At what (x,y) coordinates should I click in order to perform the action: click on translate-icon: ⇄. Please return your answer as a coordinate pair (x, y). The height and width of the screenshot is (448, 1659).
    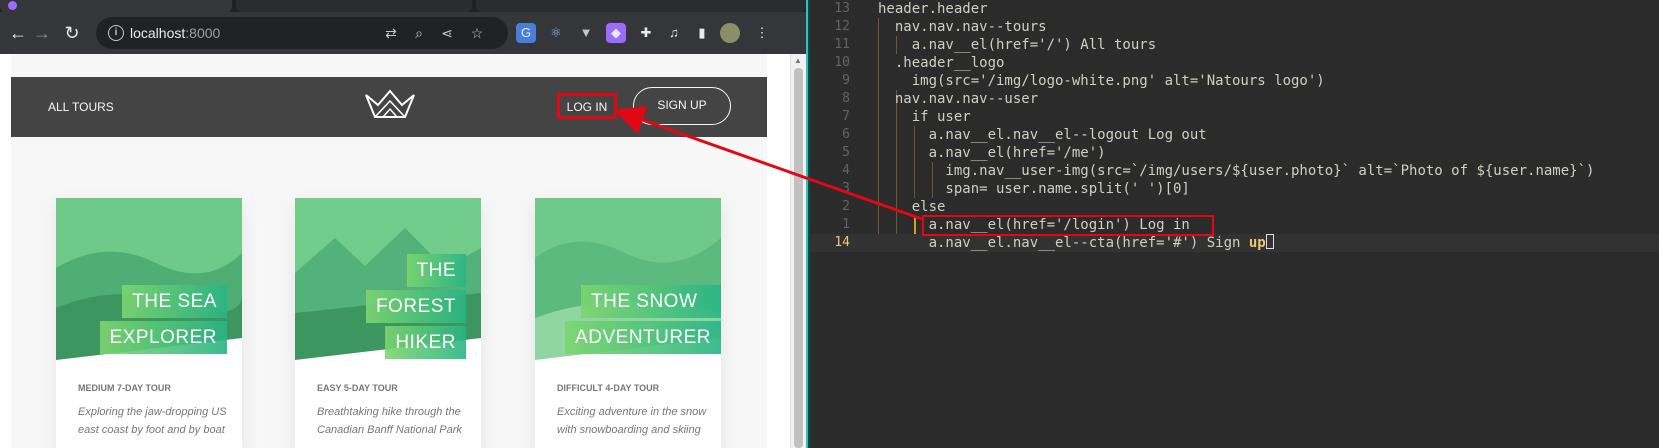
    Looking at the image, I should click on (391, 33).